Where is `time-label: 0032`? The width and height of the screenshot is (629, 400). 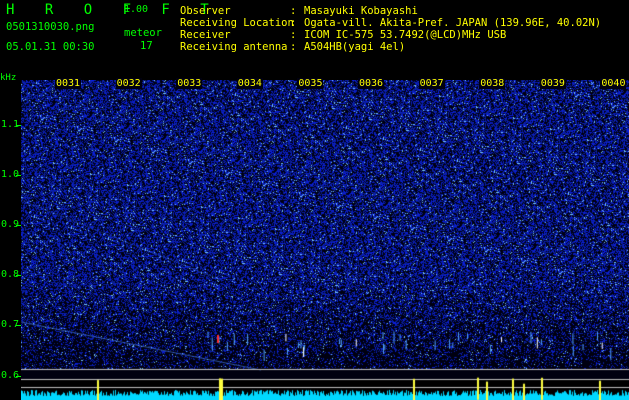
time-label: 0032 is located at coordinates (128, 83).